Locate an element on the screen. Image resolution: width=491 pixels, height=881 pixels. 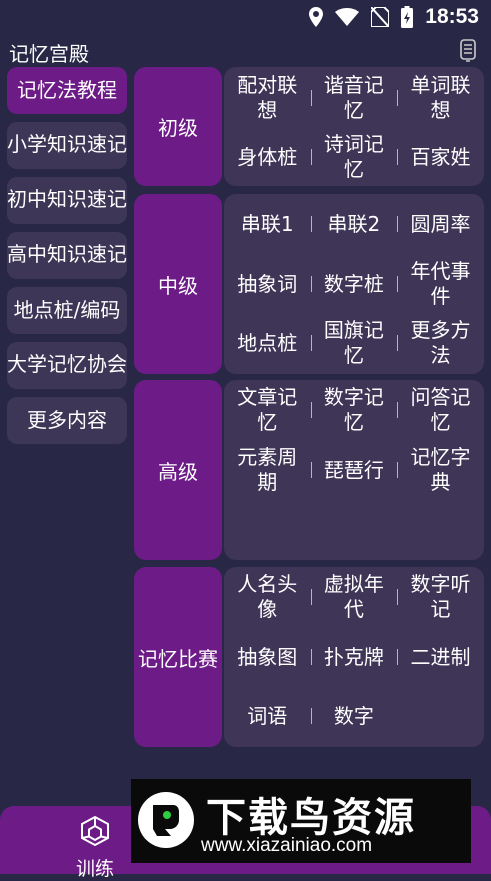
level-row: 元素周 期琵琶行 记忆字 典 is located at coordinates (354, 470).